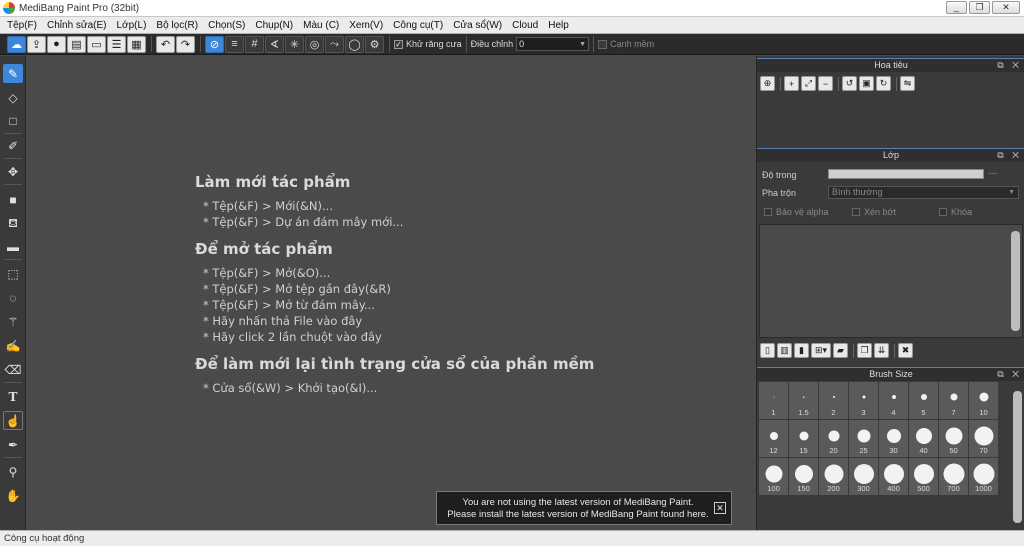  I want to click on layer-list, so click(891, 281).